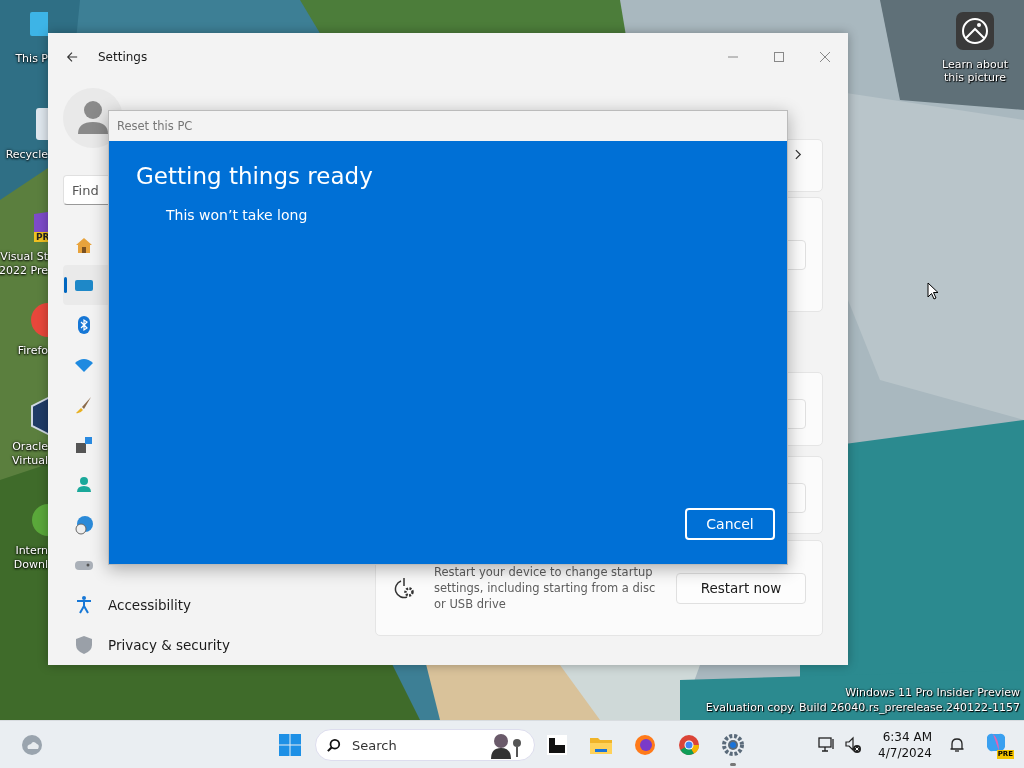  Describe the element at coordinates (31, 551) in the screenshot. I see `shortcut-label: Intern` at that location.